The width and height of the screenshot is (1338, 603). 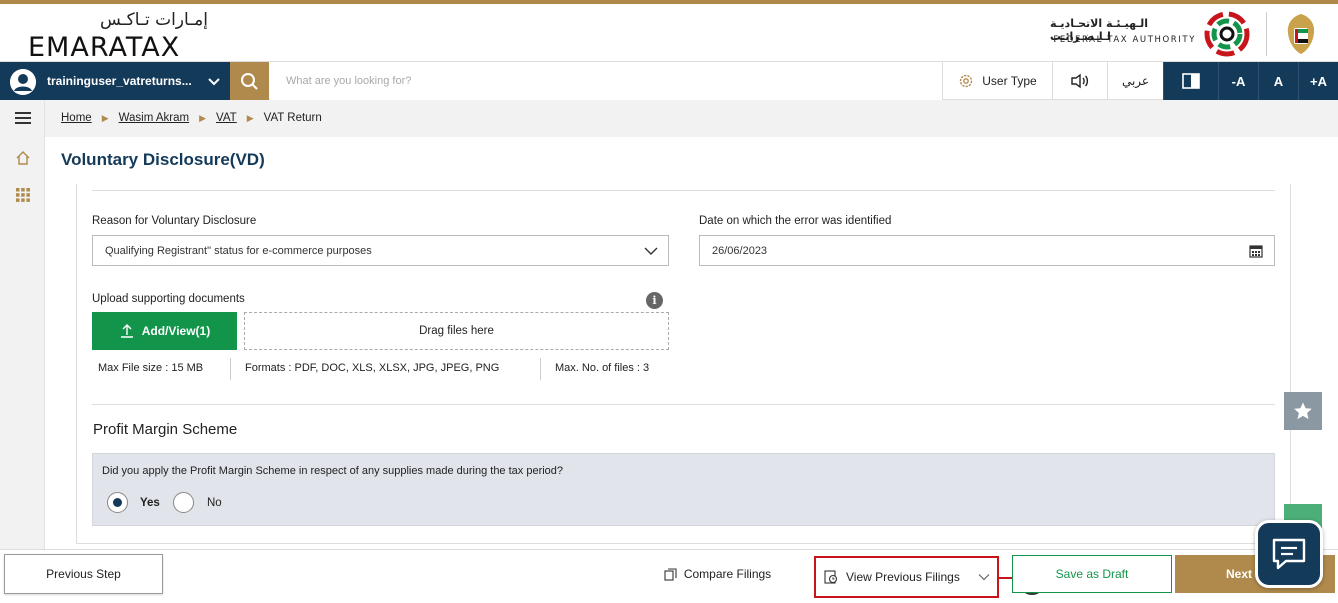 I want to click on add-view-files-button: Add/View(1), so click(x=164, y=331).